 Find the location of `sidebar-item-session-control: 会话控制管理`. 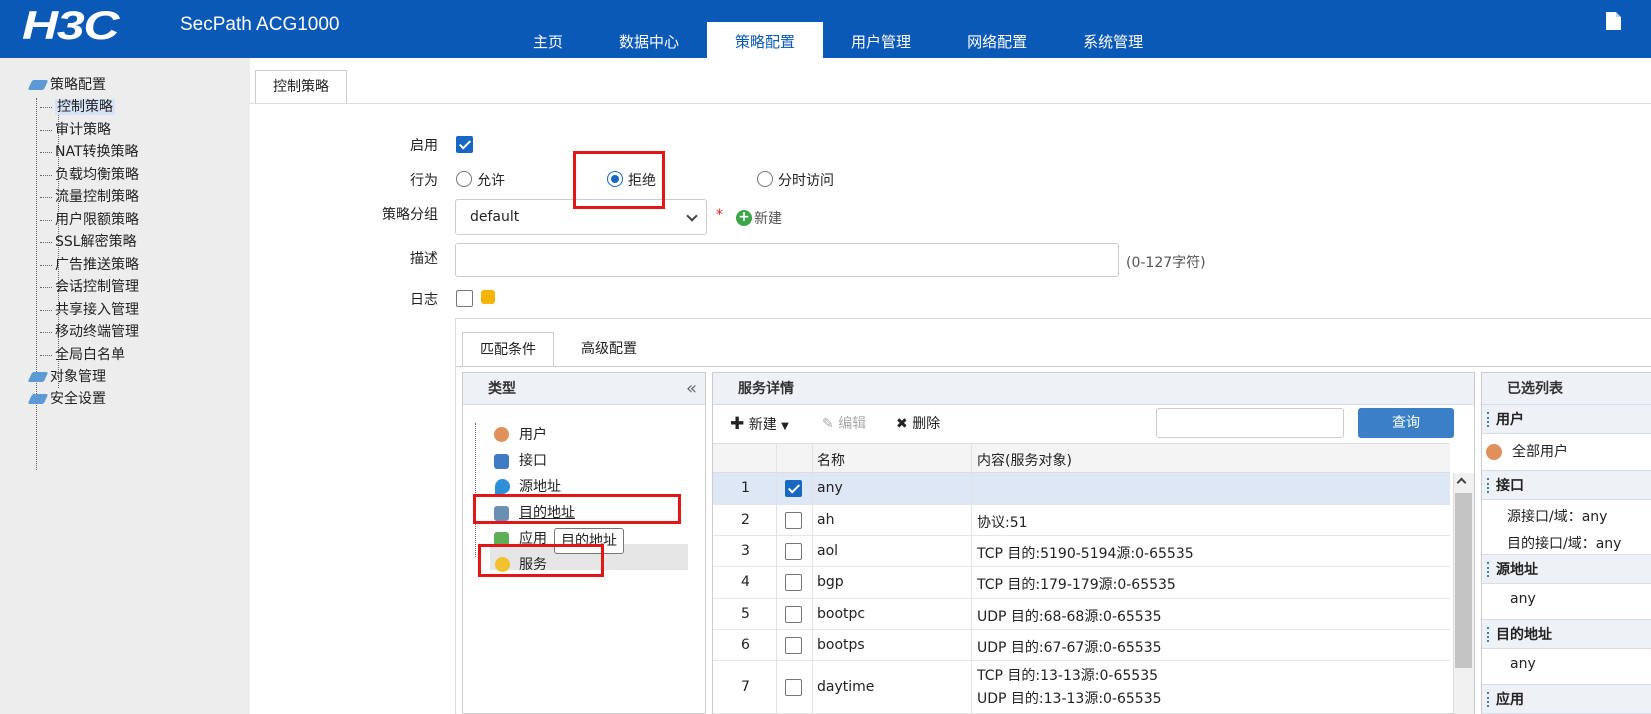

sidebar-item-session-control: 会话控制管理 is located at coordinates (78, 287).